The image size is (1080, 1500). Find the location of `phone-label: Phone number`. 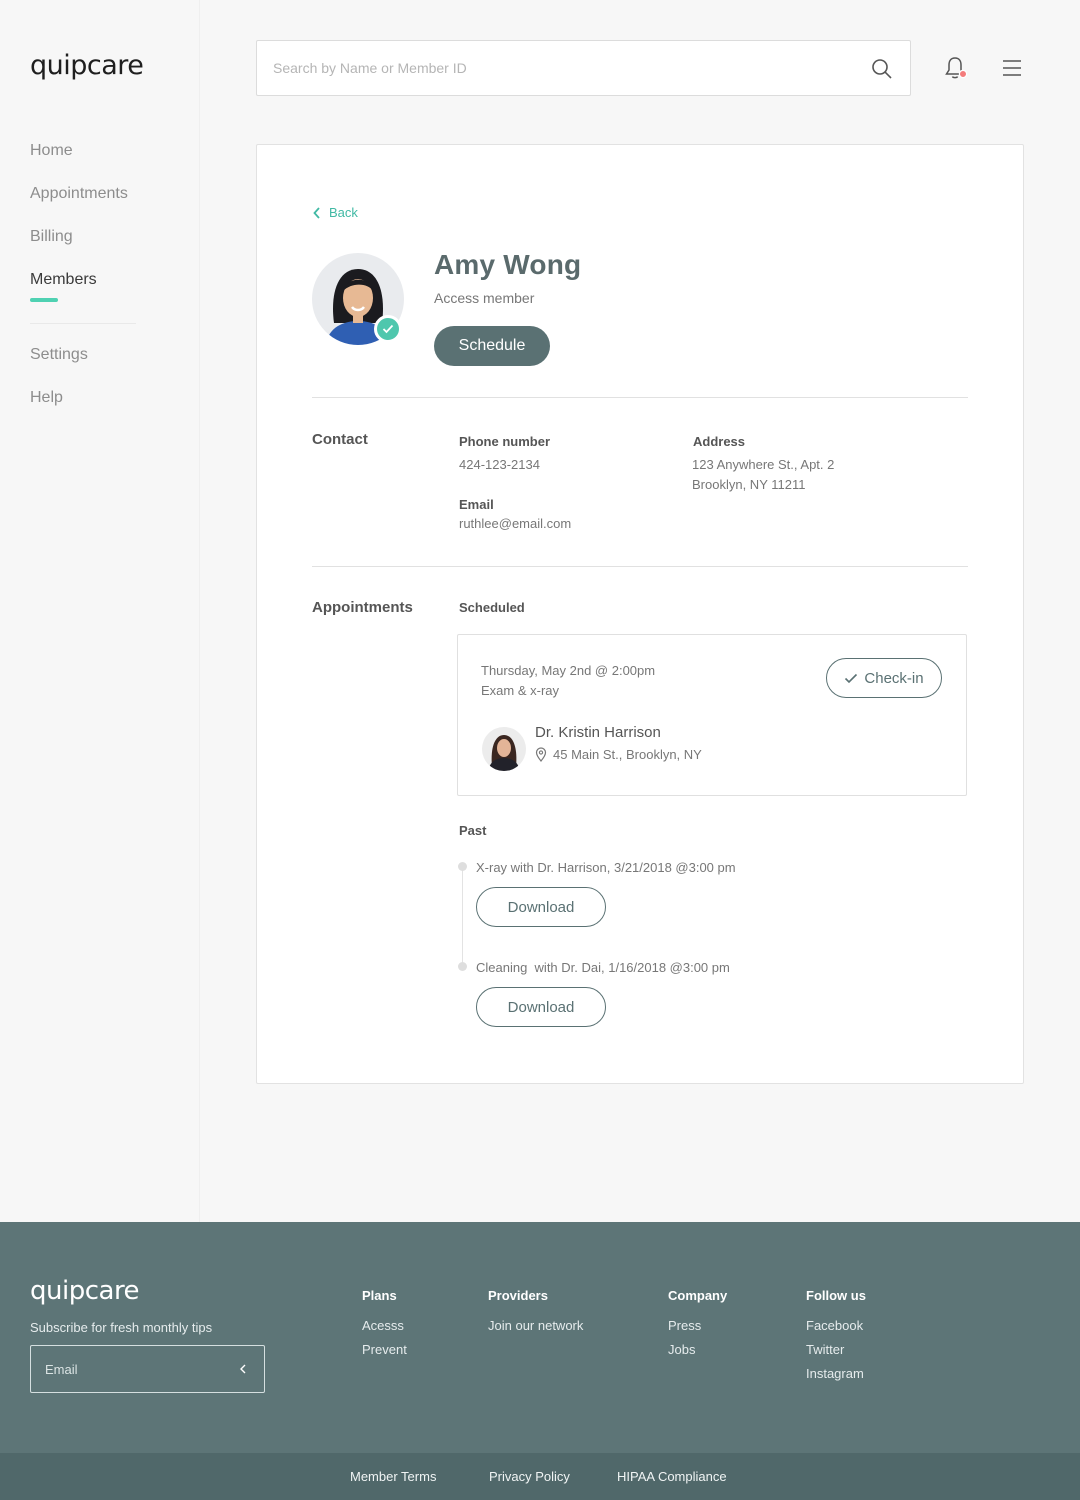

phone-label: Phone number is located at coordinates (505, 441).